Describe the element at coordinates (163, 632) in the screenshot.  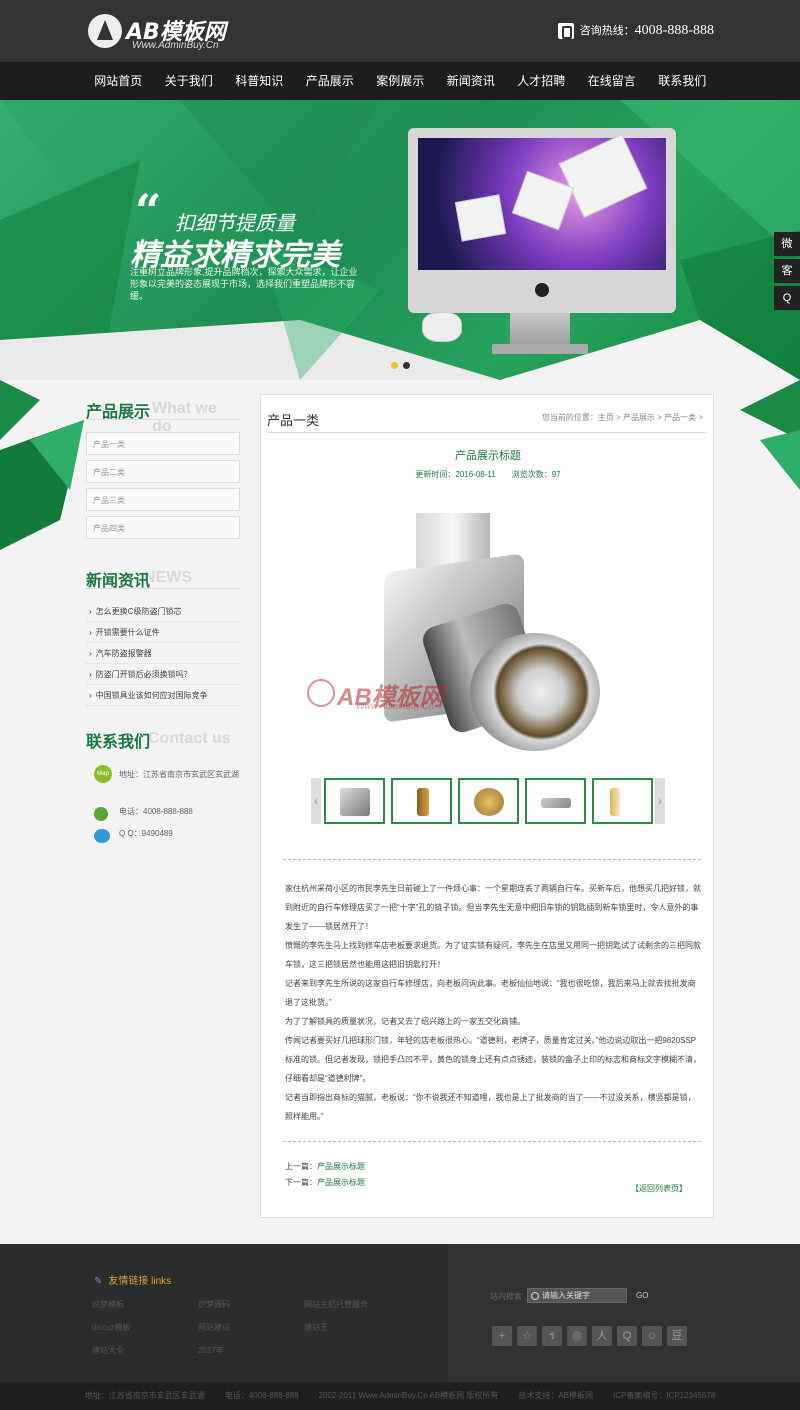
I see `news-item: 开锁需要什么证件` at that location.